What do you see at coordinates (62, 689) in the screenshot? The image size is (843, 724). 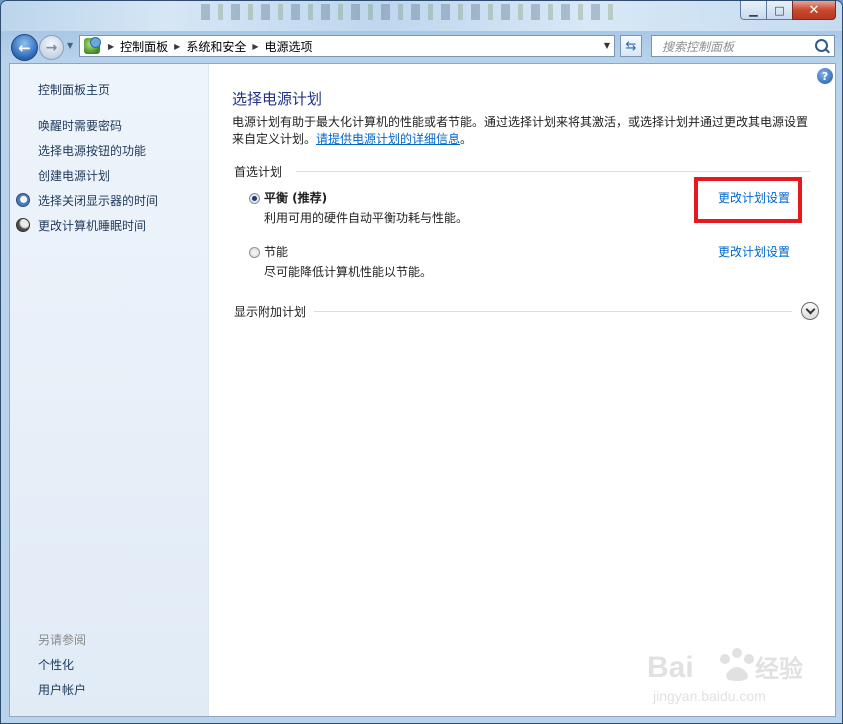 I see `sidebar-link-user-accounts: 用户帐户` at bounding box center [62, 689].